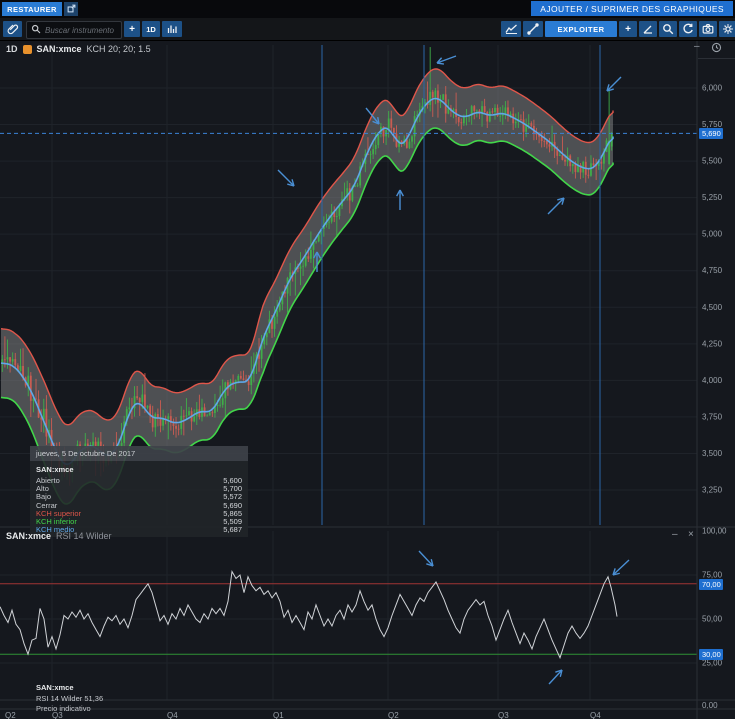 This screenshot has width=735, height=719. I want to click on instrument-search, so click(74, 30).